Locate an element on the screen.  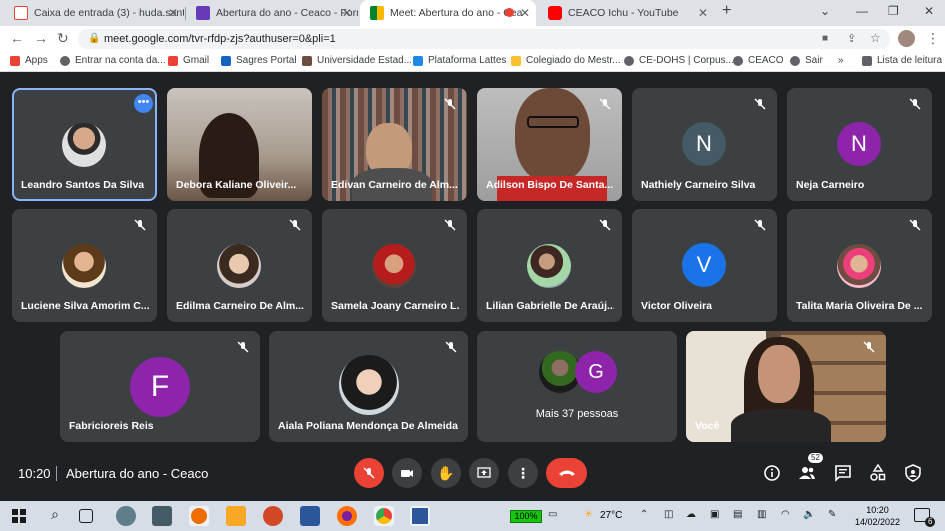
bookmark-sagres: Sagres Portal is located at coordinates (259, 60).